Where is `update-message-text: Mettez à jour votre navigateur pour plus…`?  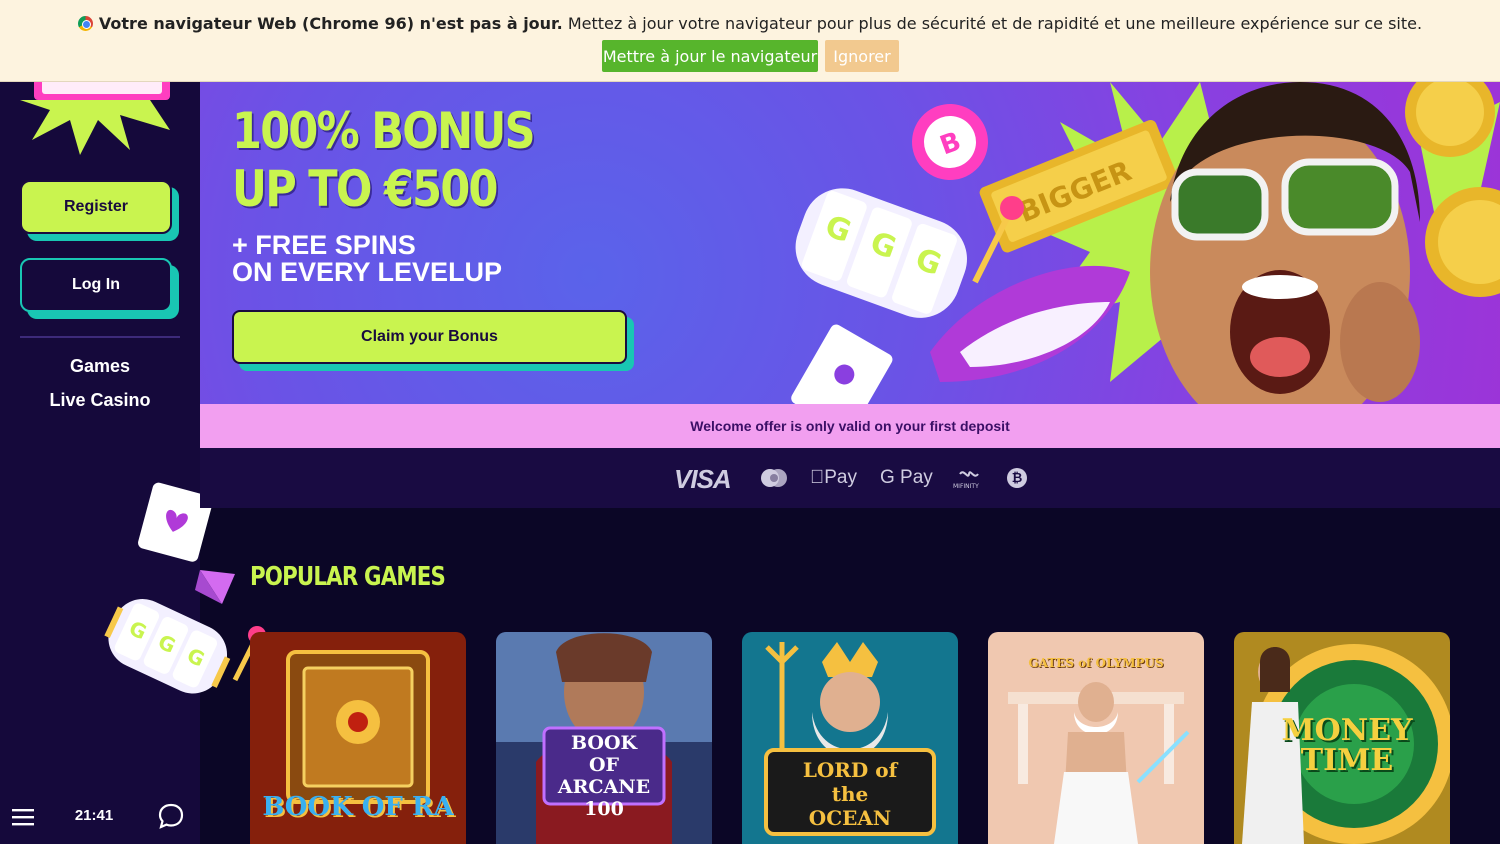
update-message-text: Mettez à jour votre navigateur pour plus… is located at coordinates (992, 23).